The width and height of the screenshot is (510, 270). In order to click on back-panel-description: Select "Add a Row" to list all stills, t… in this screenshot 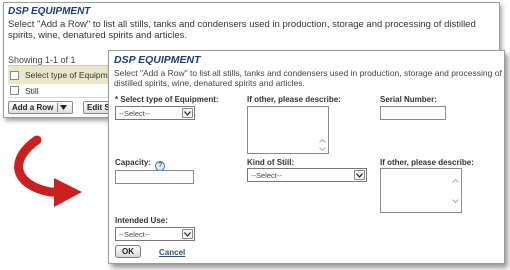, I will do `click(242, 30)`.